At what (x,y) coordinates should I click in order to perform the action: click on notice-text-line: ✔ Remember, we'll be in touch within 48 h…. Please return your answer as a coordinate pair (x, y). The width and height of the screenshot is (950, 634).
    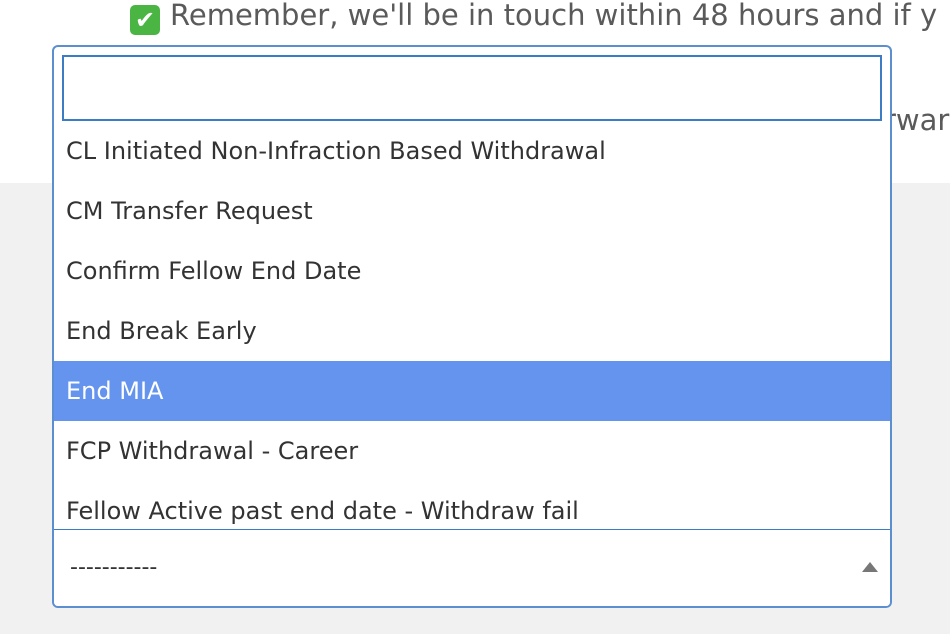
    Looking at the image, I should click on (533, 17).